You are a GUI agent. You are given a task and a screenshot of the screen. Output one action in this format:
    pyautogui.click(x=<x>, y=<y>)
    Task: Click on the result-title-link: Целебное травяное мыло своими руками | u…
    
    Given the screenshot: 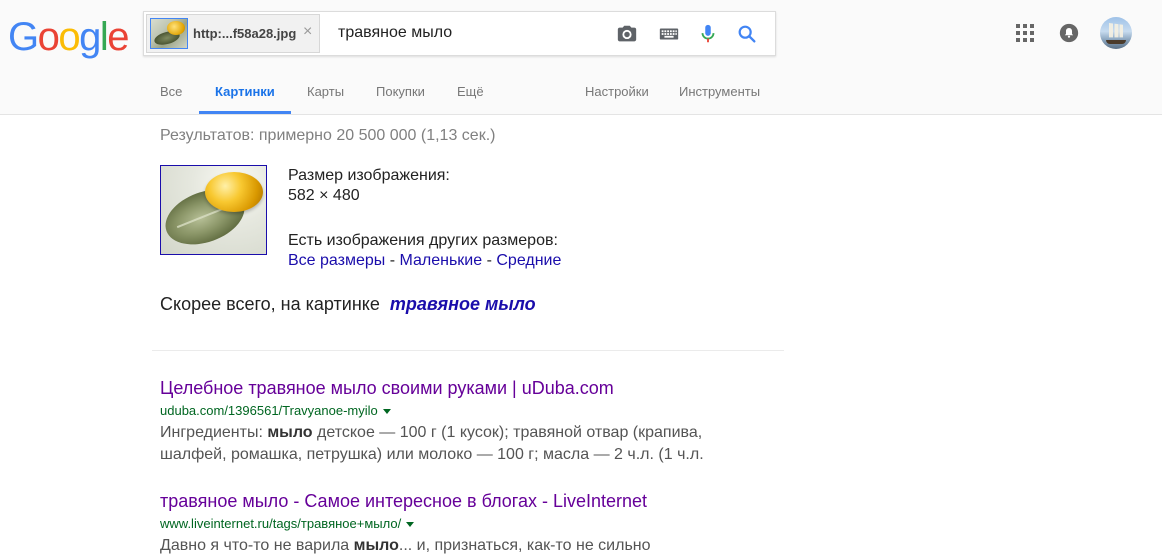 What is the action you would take?
    pyautogui.click(x=480, y=388)
    